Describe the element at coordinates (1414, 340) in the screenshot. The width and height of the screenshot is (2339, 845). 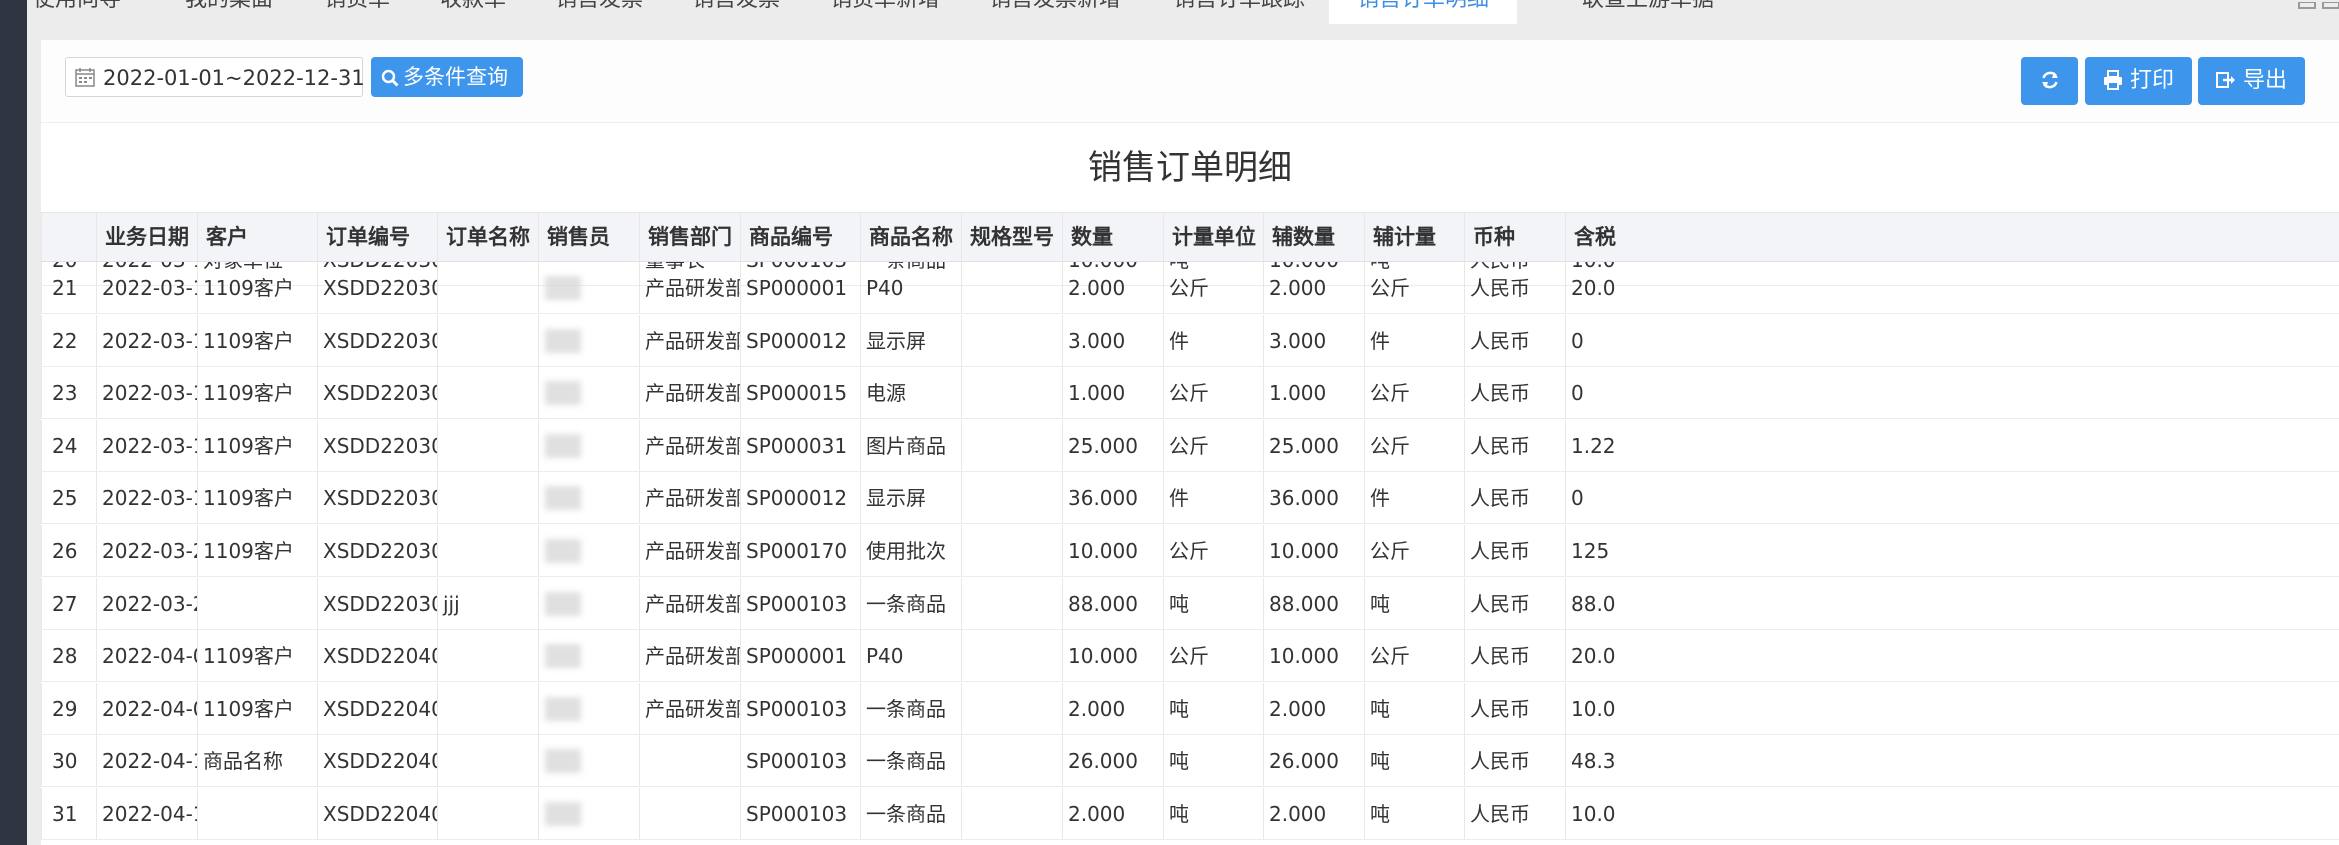
I see `cell-aux-unit: 件` at that location.